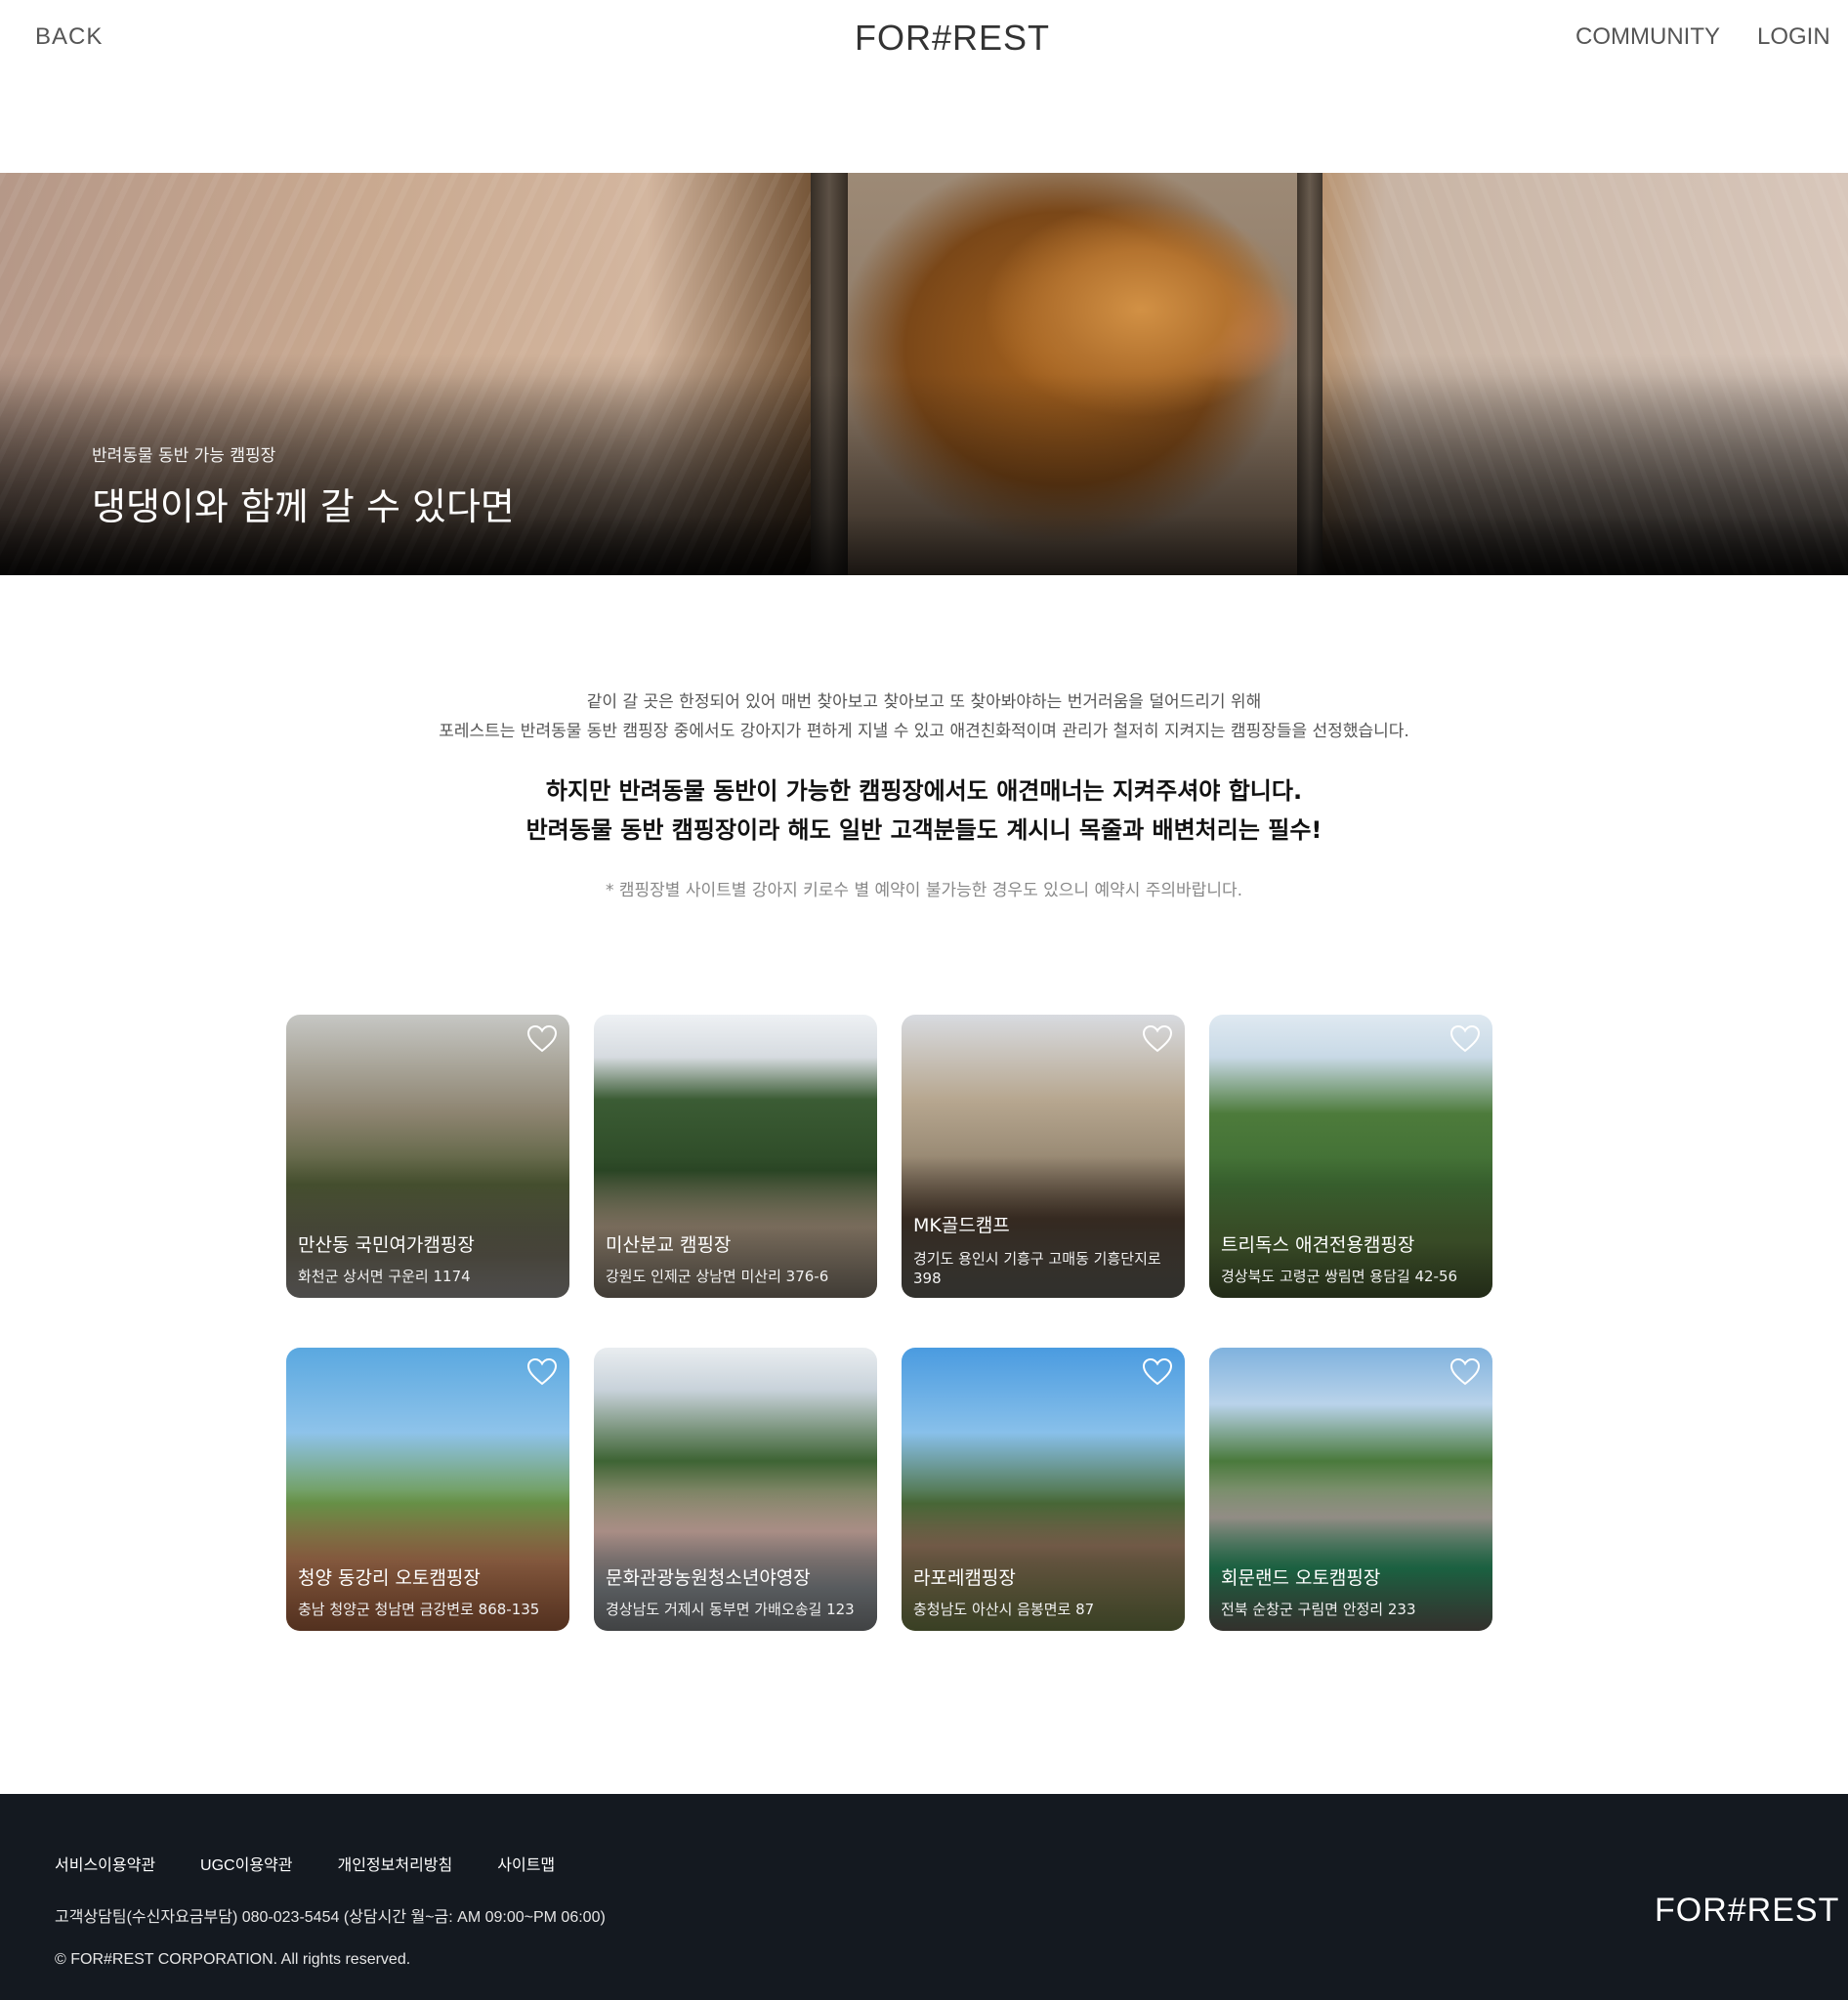 The image size is (1848, 2000). Describe the element at coordinates (69, 37) in the screenshot. I see `back-link: BACK` at that location.